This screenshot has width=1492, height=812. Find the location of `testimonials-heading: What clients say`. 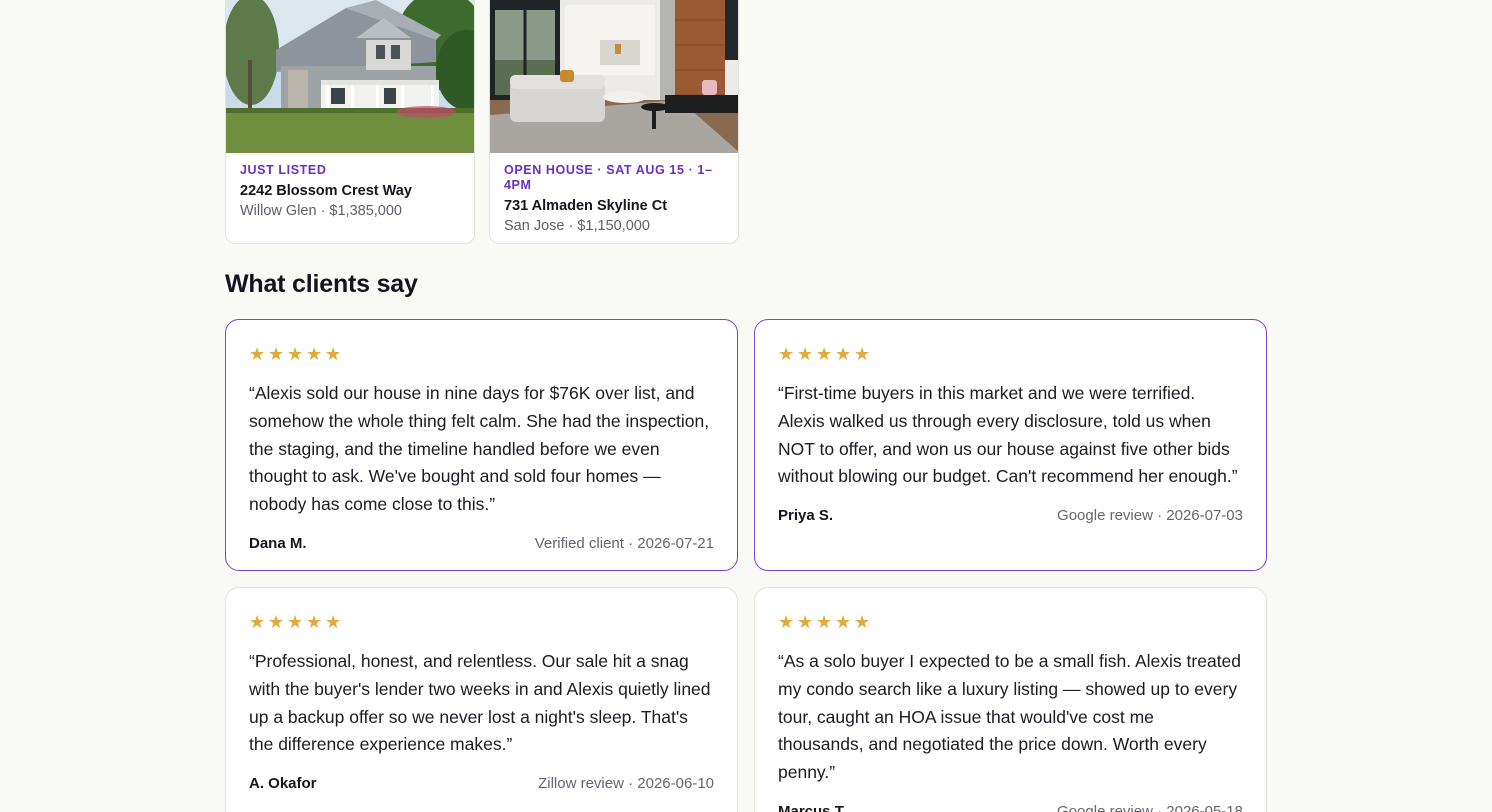

testimonials-heading: What clients say is located at coordinates (321, 284).